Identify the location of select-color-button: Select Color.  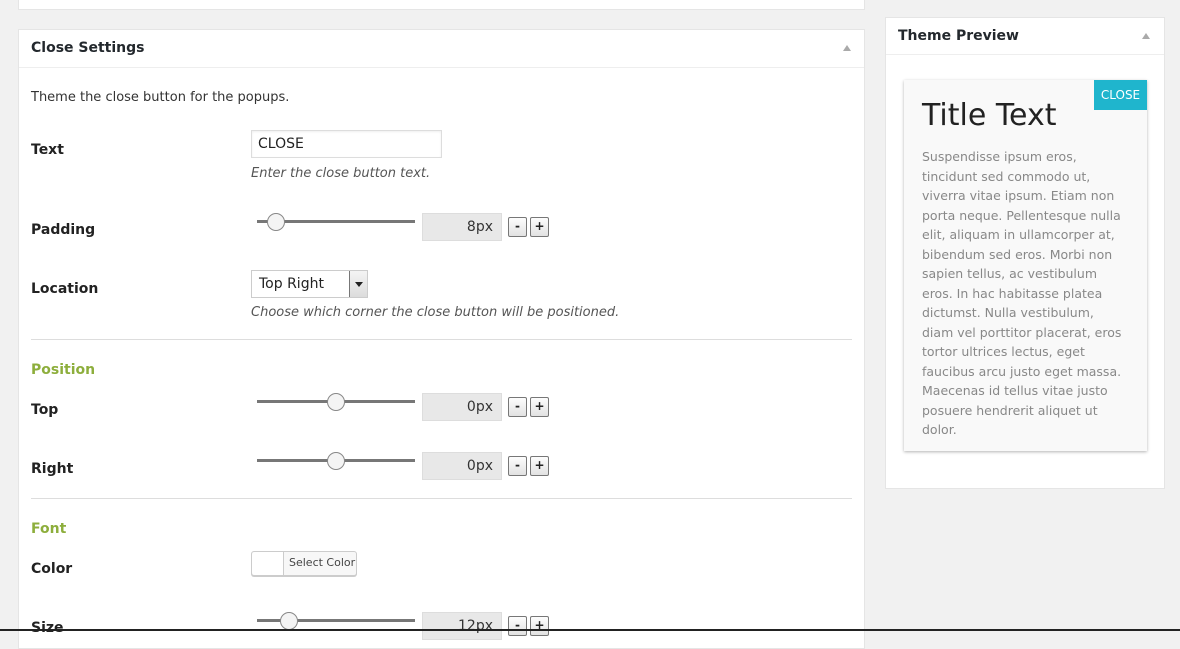
(304, 563).